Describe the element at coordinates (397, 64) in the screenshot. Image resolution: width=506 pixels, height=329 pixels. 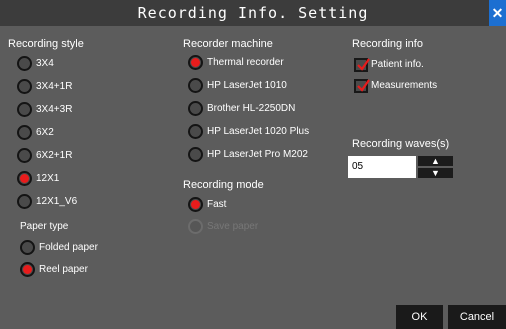
I see `option-label: Patient info.` at that location.